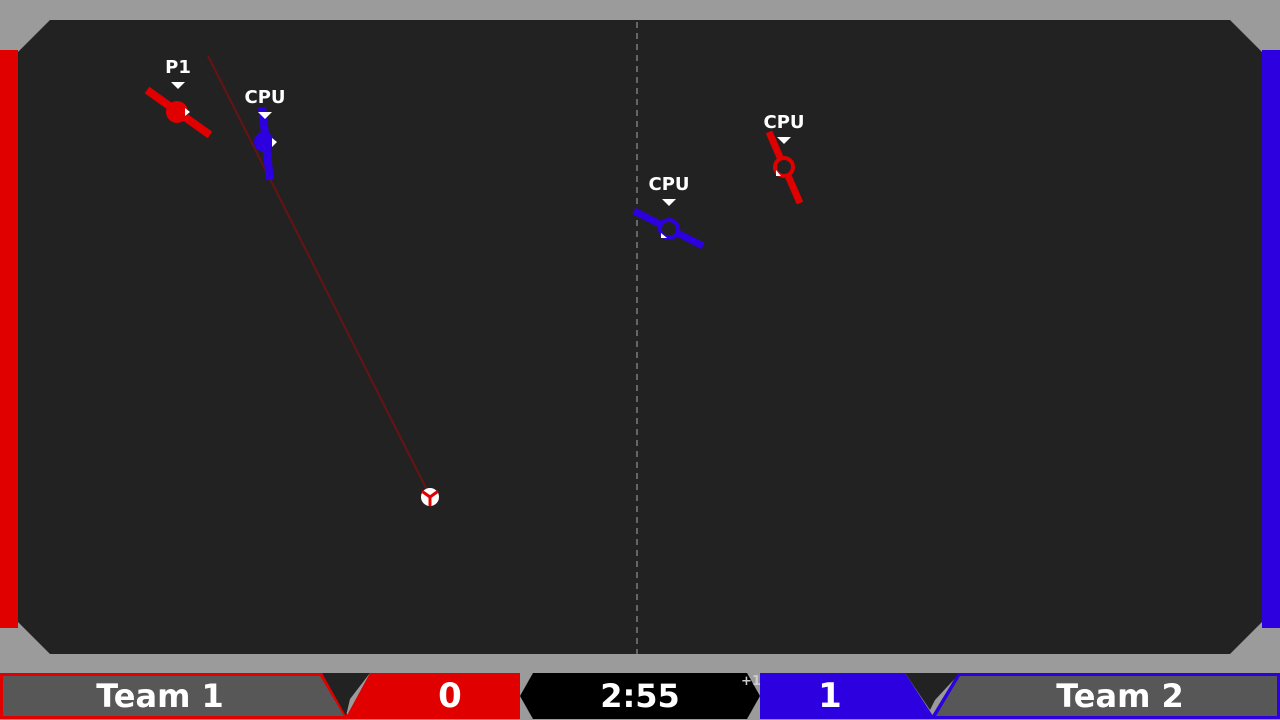 The height and width of the screenshot is (720, 1280). I want to click on player-label-p1: P1, so click(178, 67).